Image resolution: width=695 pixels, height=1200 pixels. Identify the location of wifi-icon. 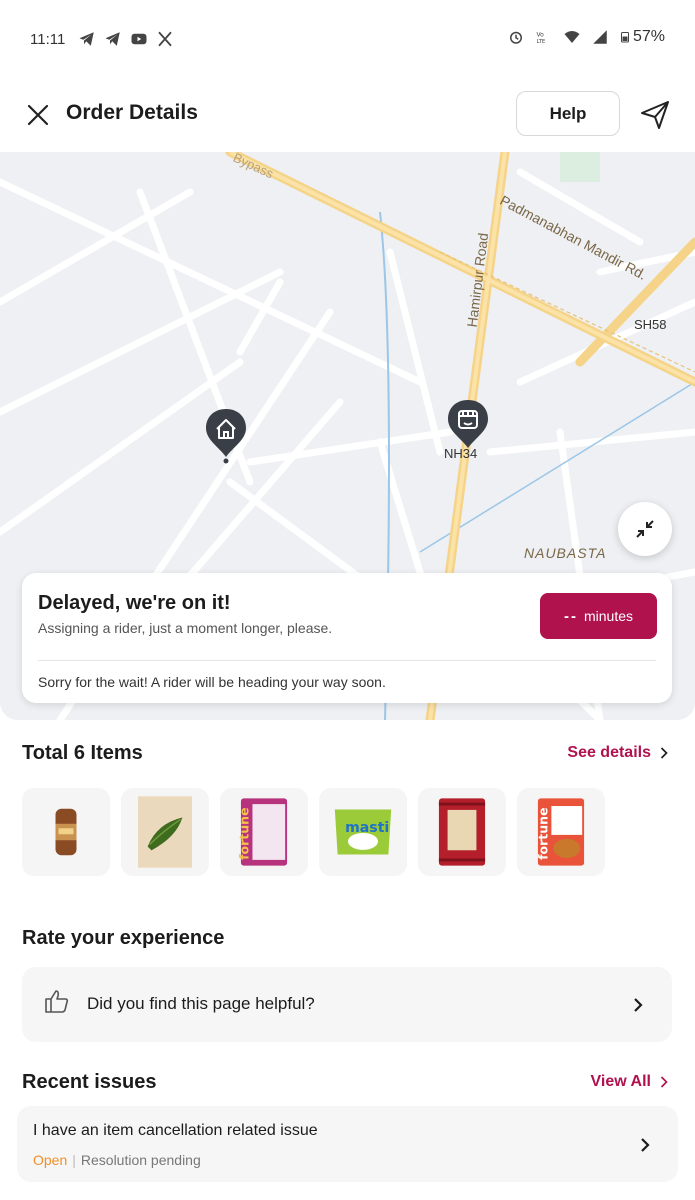
(572, 37).